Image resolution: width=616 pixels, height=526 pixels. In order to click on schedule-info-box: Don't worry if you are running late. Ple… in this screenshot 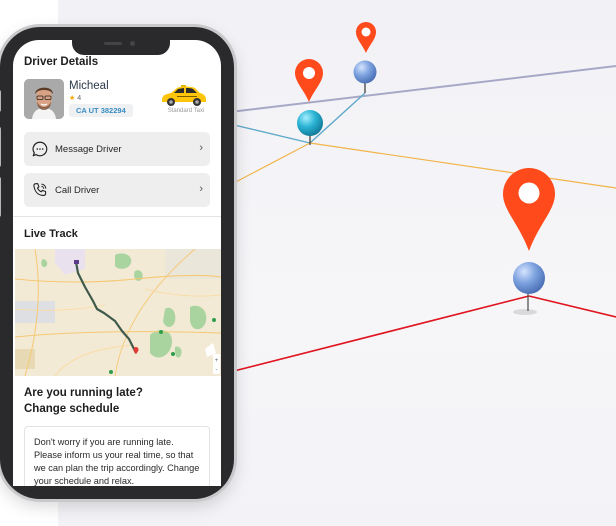, I will do `click(117, 456)`.